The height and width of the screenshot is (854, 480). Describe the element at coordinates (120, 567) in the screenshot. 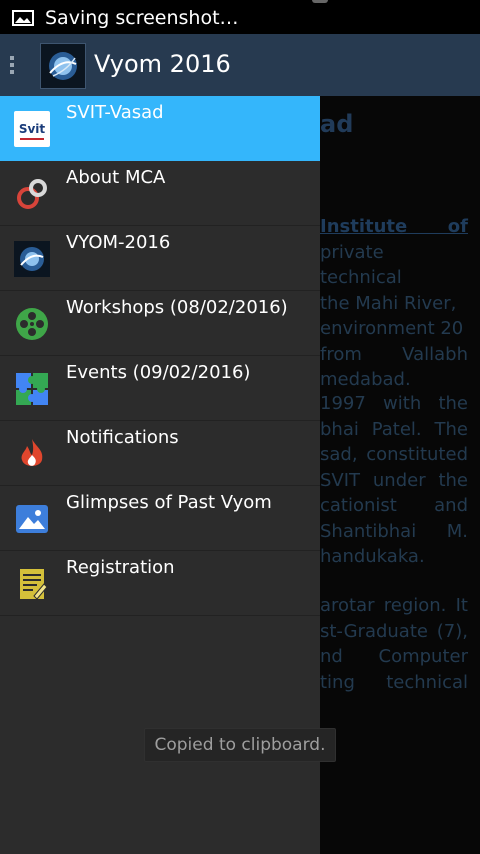

I see `drawer-item-label: Registration` at that location.